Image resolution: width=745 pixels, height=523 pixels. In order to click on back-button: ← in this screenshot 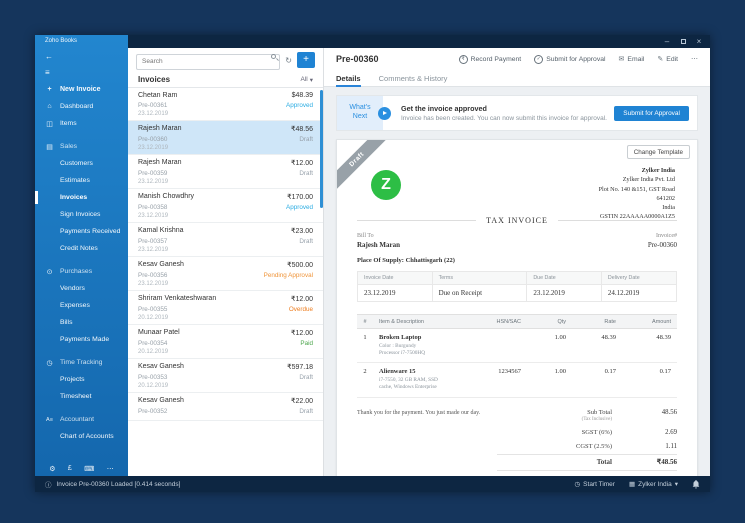, I will do `click(81, 56)`.